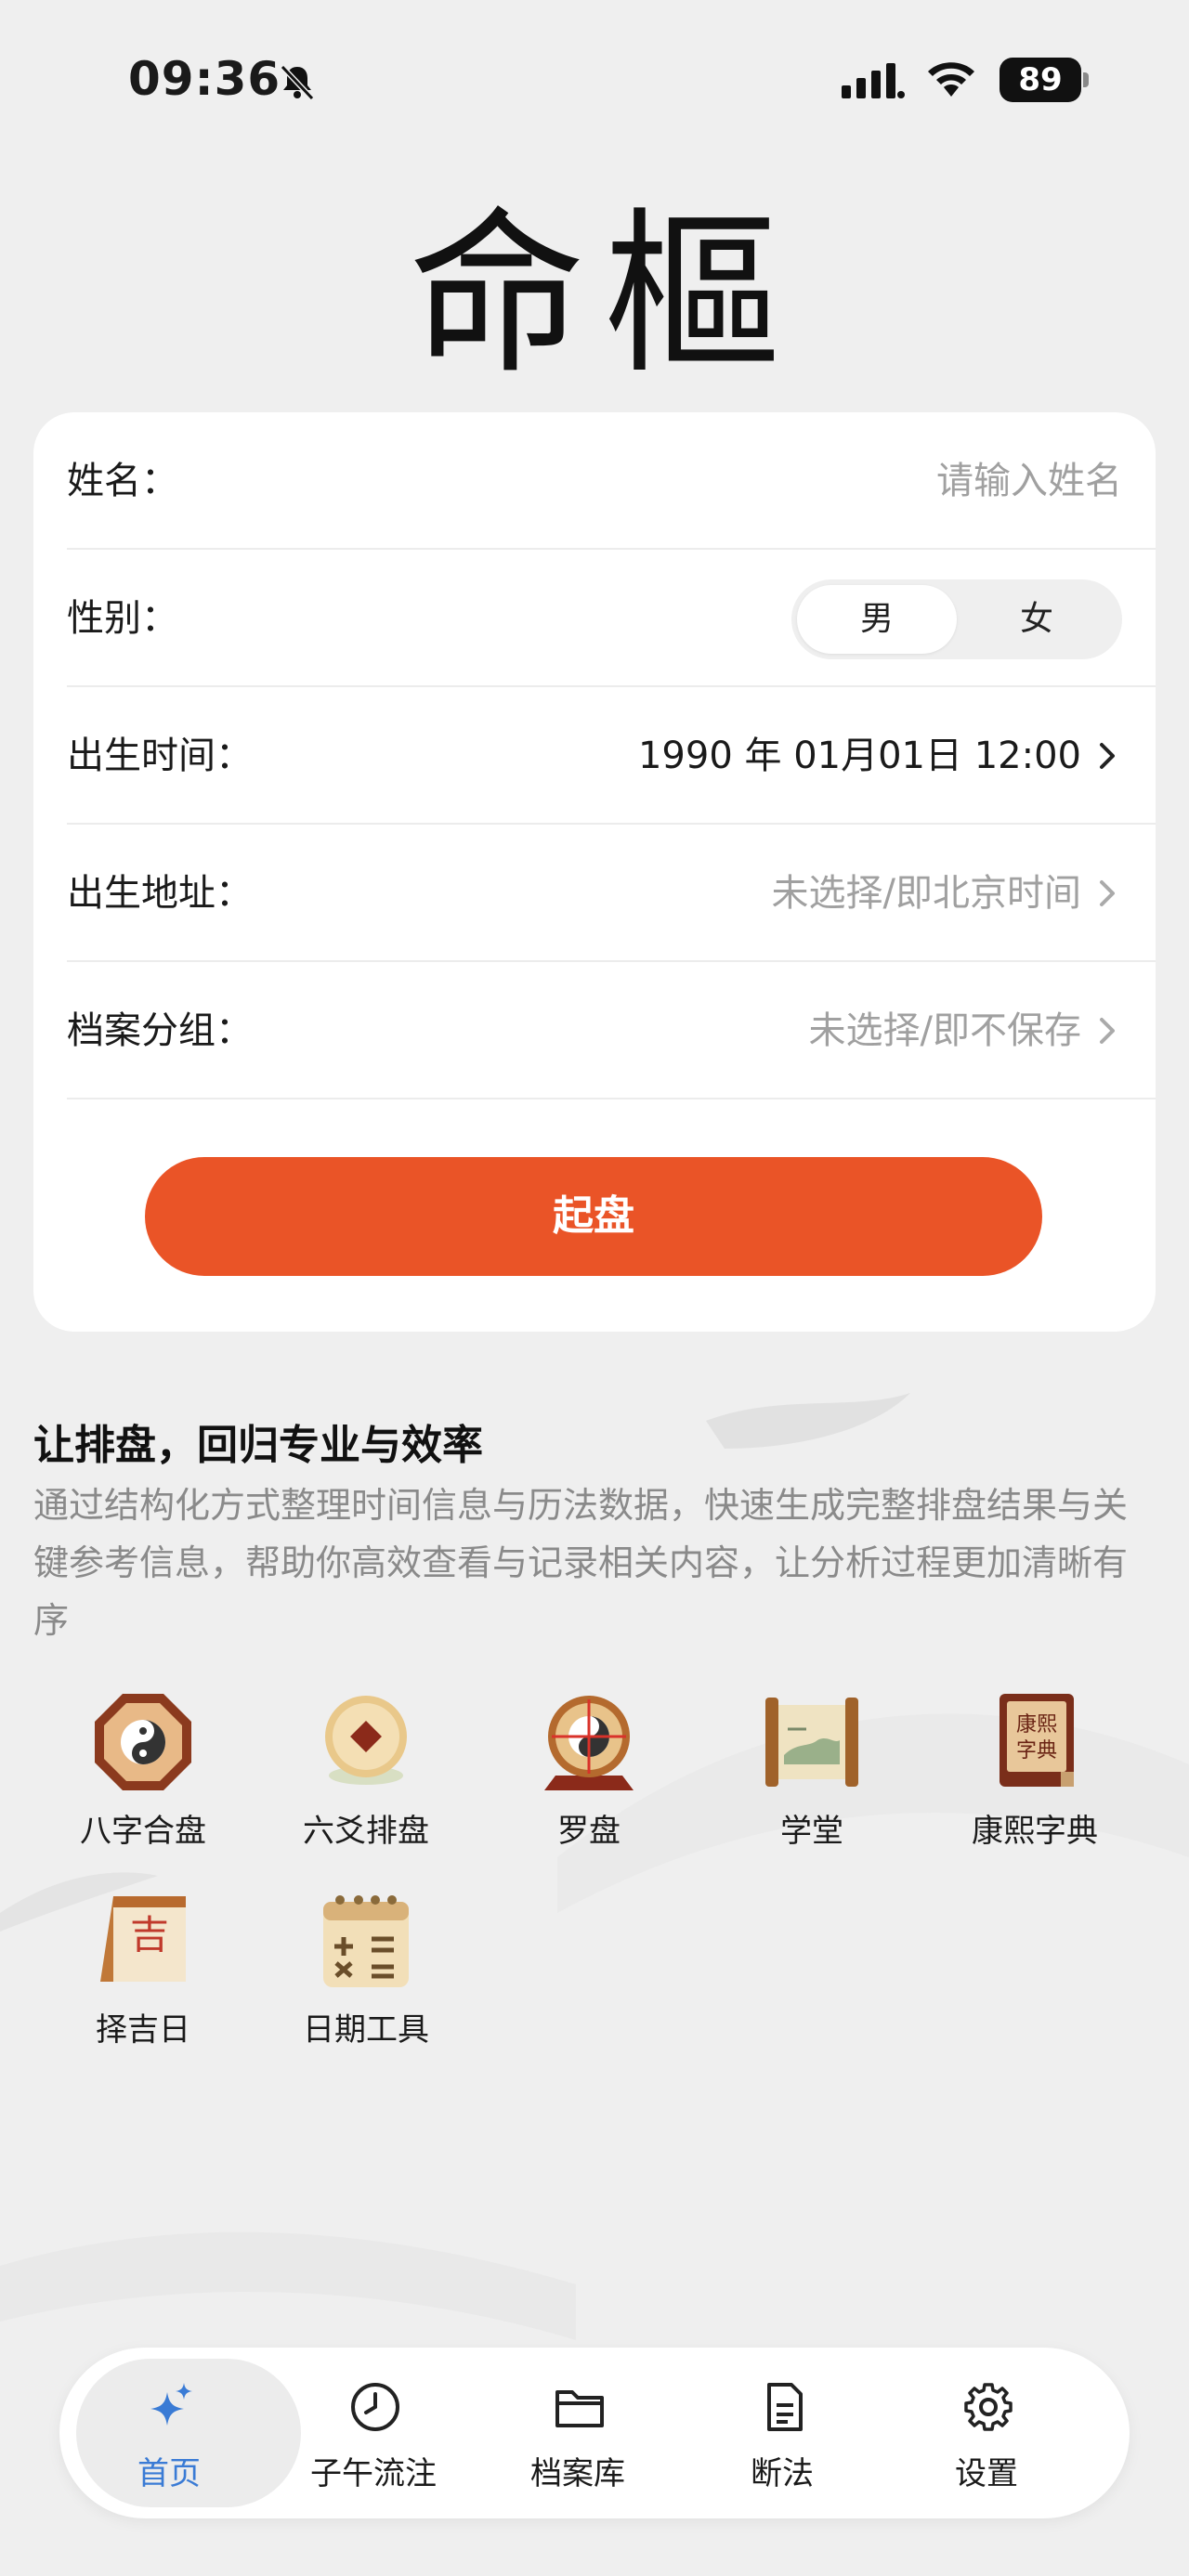 This screenshot has height=2576, width=1189. What do you see at coordinates (611, 756) in the screenshot?
I see `birth-time-row: 出生时间： 1990 年 01月01日 12:00` at bounding box center [611, 756].